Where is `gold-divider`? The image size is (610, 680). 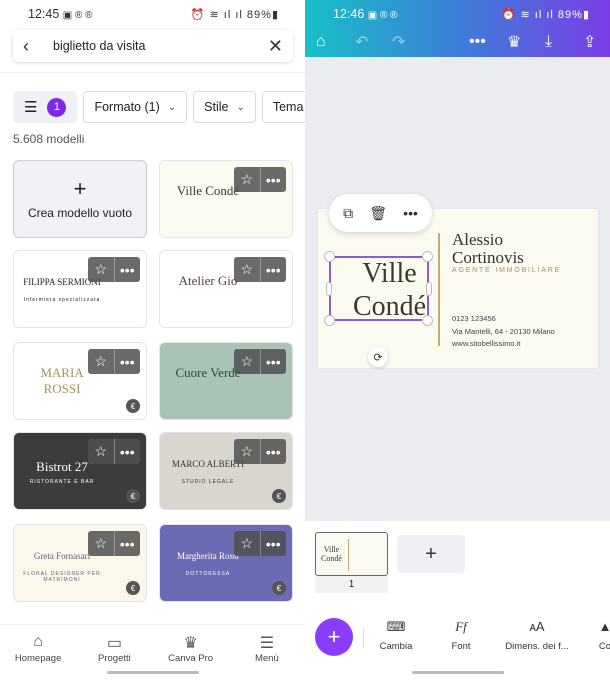 gold-divider is located at coordinates (439, 289).